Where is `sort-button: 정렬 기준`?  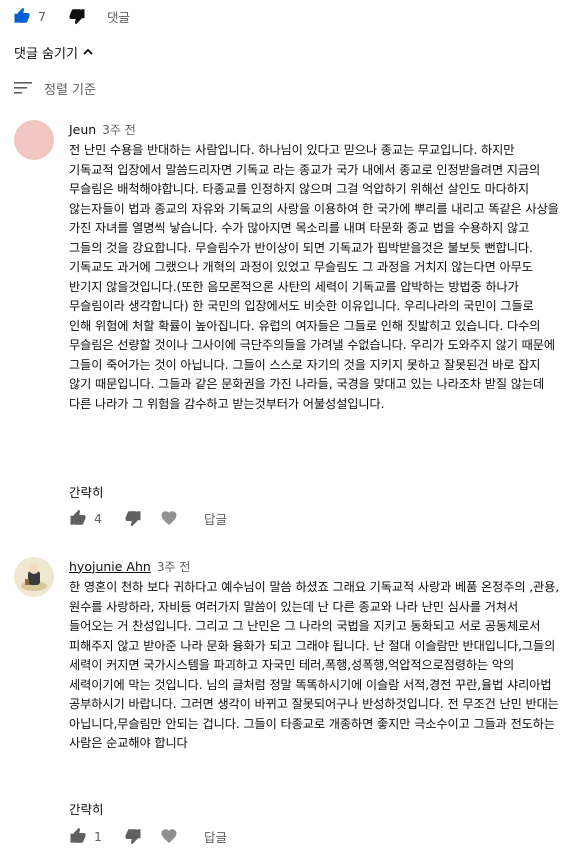
sort-button: 정렬 기준 is located at coordinates (55, 88).